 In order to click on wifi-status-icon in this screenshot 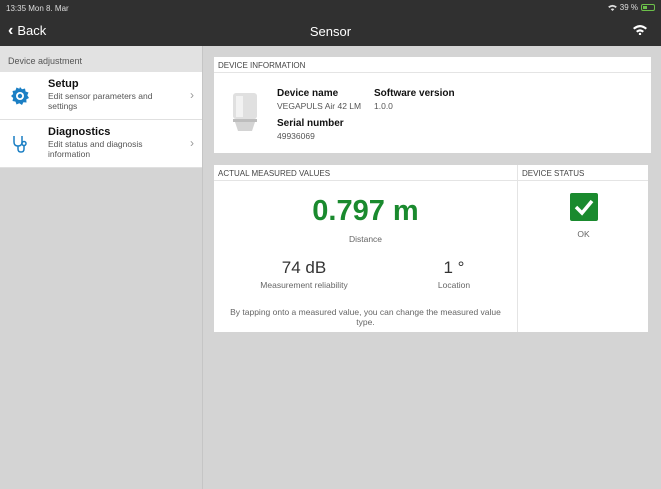, I will do `click(612, 7)`.